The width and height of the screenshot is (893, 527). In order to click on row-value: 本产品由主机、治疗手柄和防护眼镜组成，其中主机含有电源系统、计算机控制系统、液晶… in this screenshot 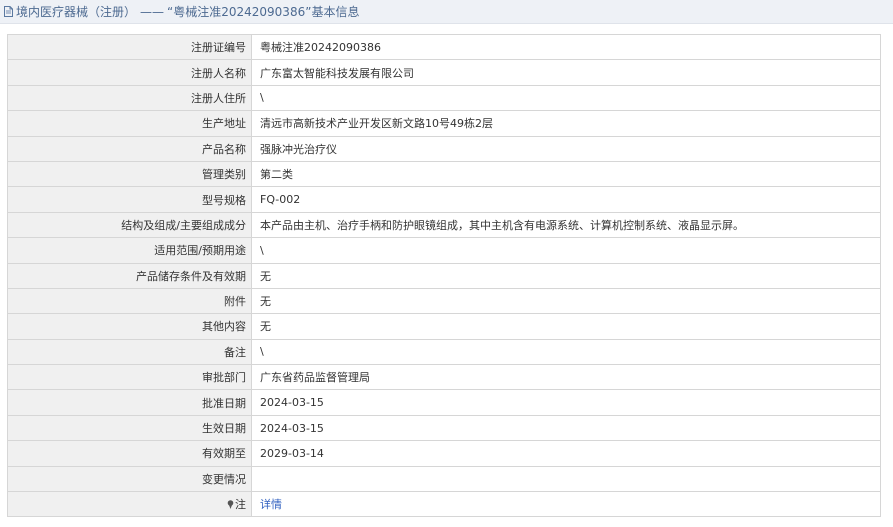, I will do `click(566, 225)`.